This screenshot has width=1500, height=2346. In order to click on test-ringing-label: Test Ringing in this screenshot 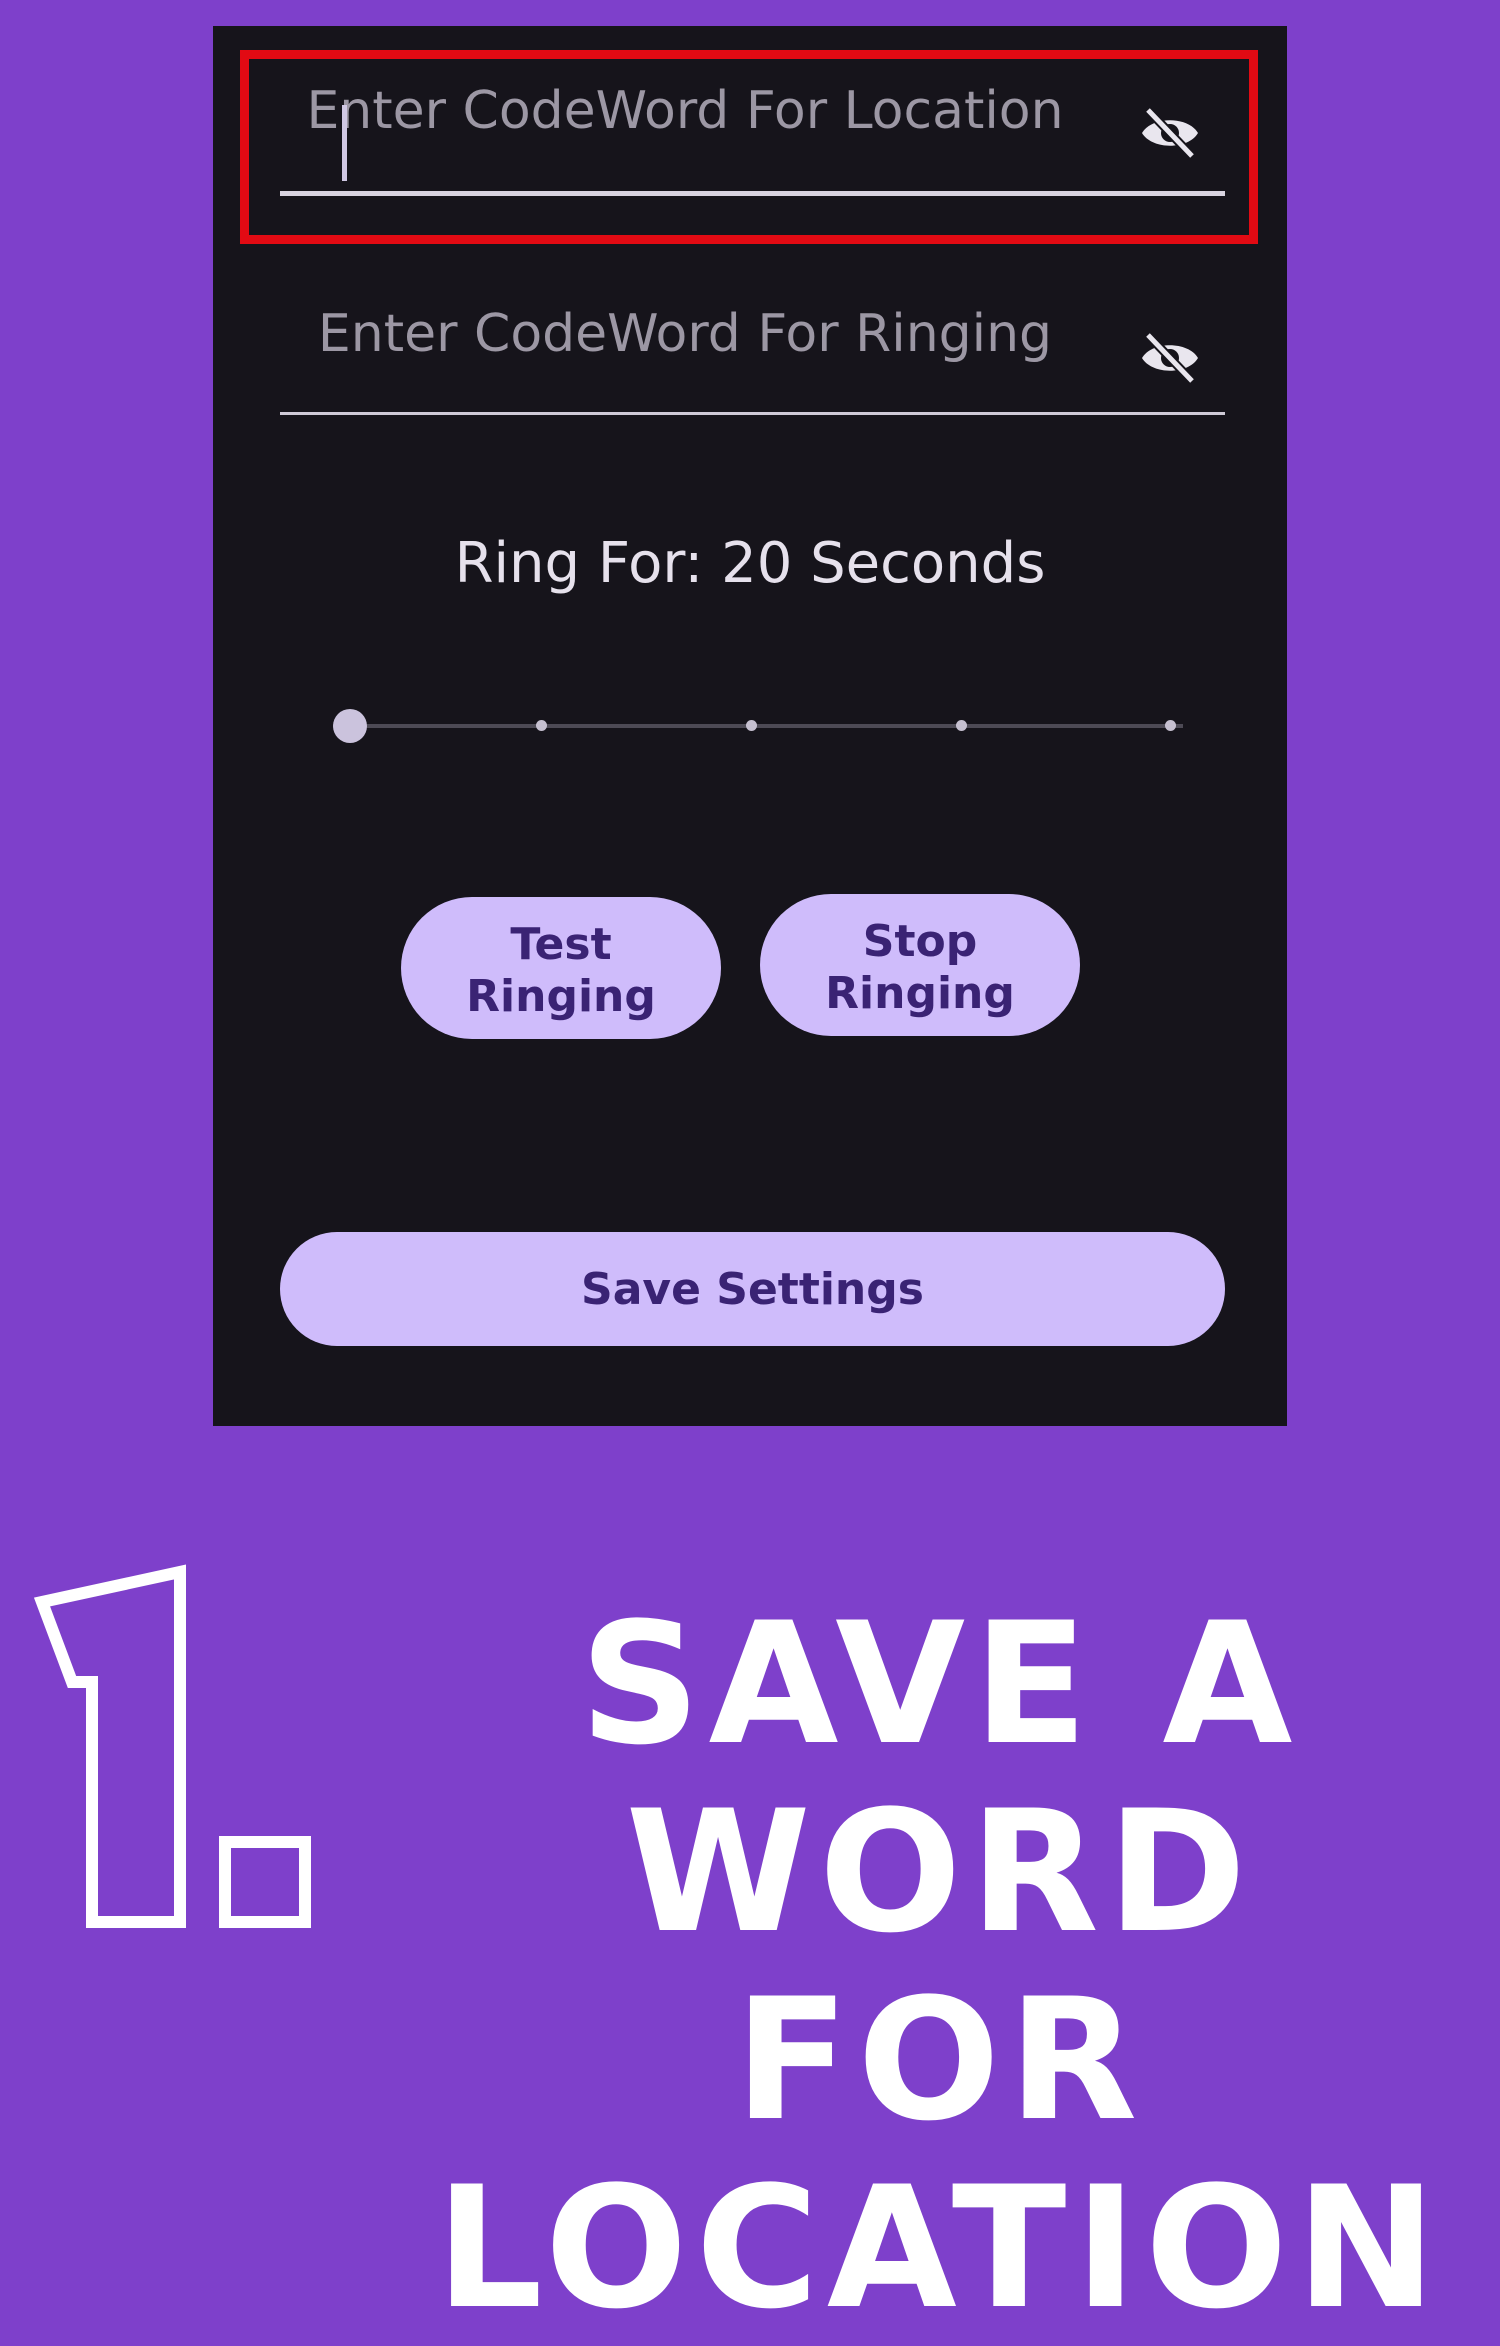, I will do `click(561, 971)`.